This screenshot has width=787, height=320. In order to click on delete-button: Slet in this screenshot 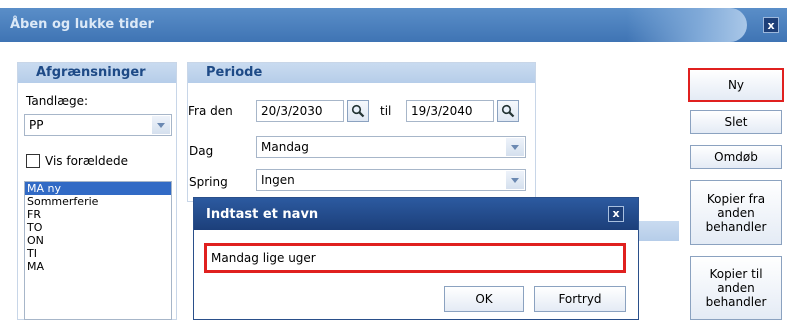, I will do `click(736, 122)`.